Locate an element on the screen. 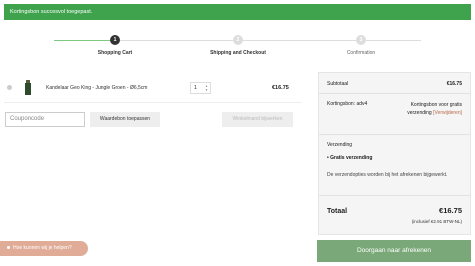 This screenshot has height=266, width=475. help-chat-button: Hoe kunnen wij je helpen? is located at coordinates (44, 248).